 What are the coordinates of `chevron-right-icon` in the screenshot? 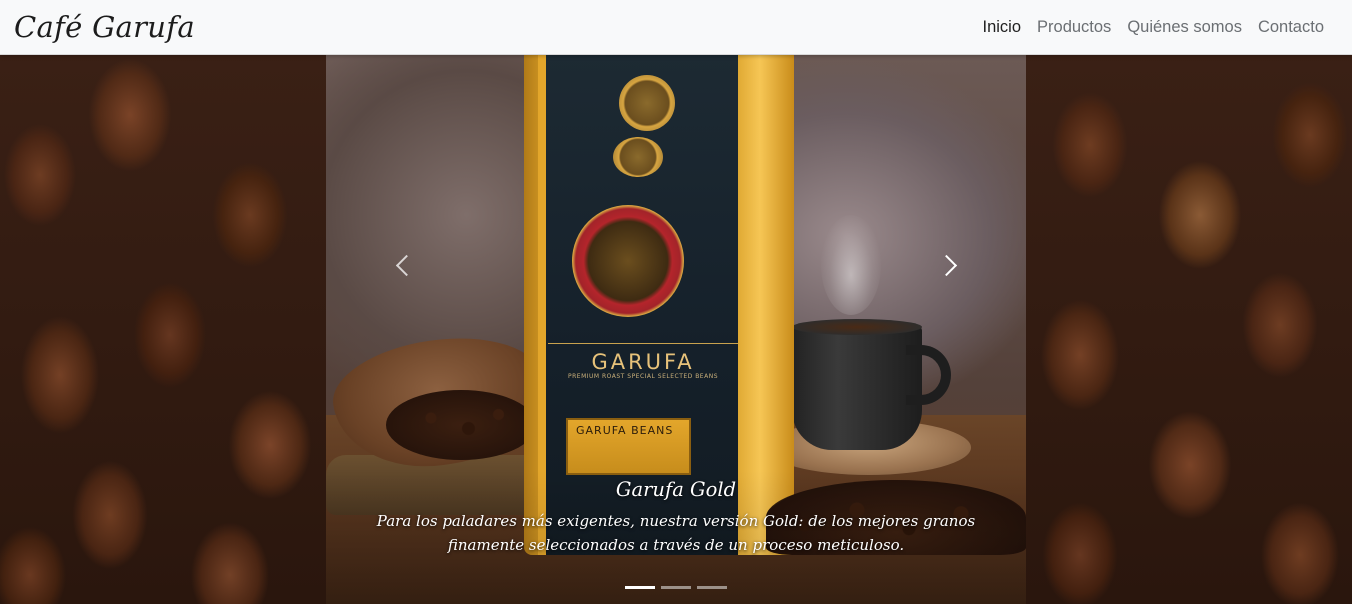 It's located at (946, 265).